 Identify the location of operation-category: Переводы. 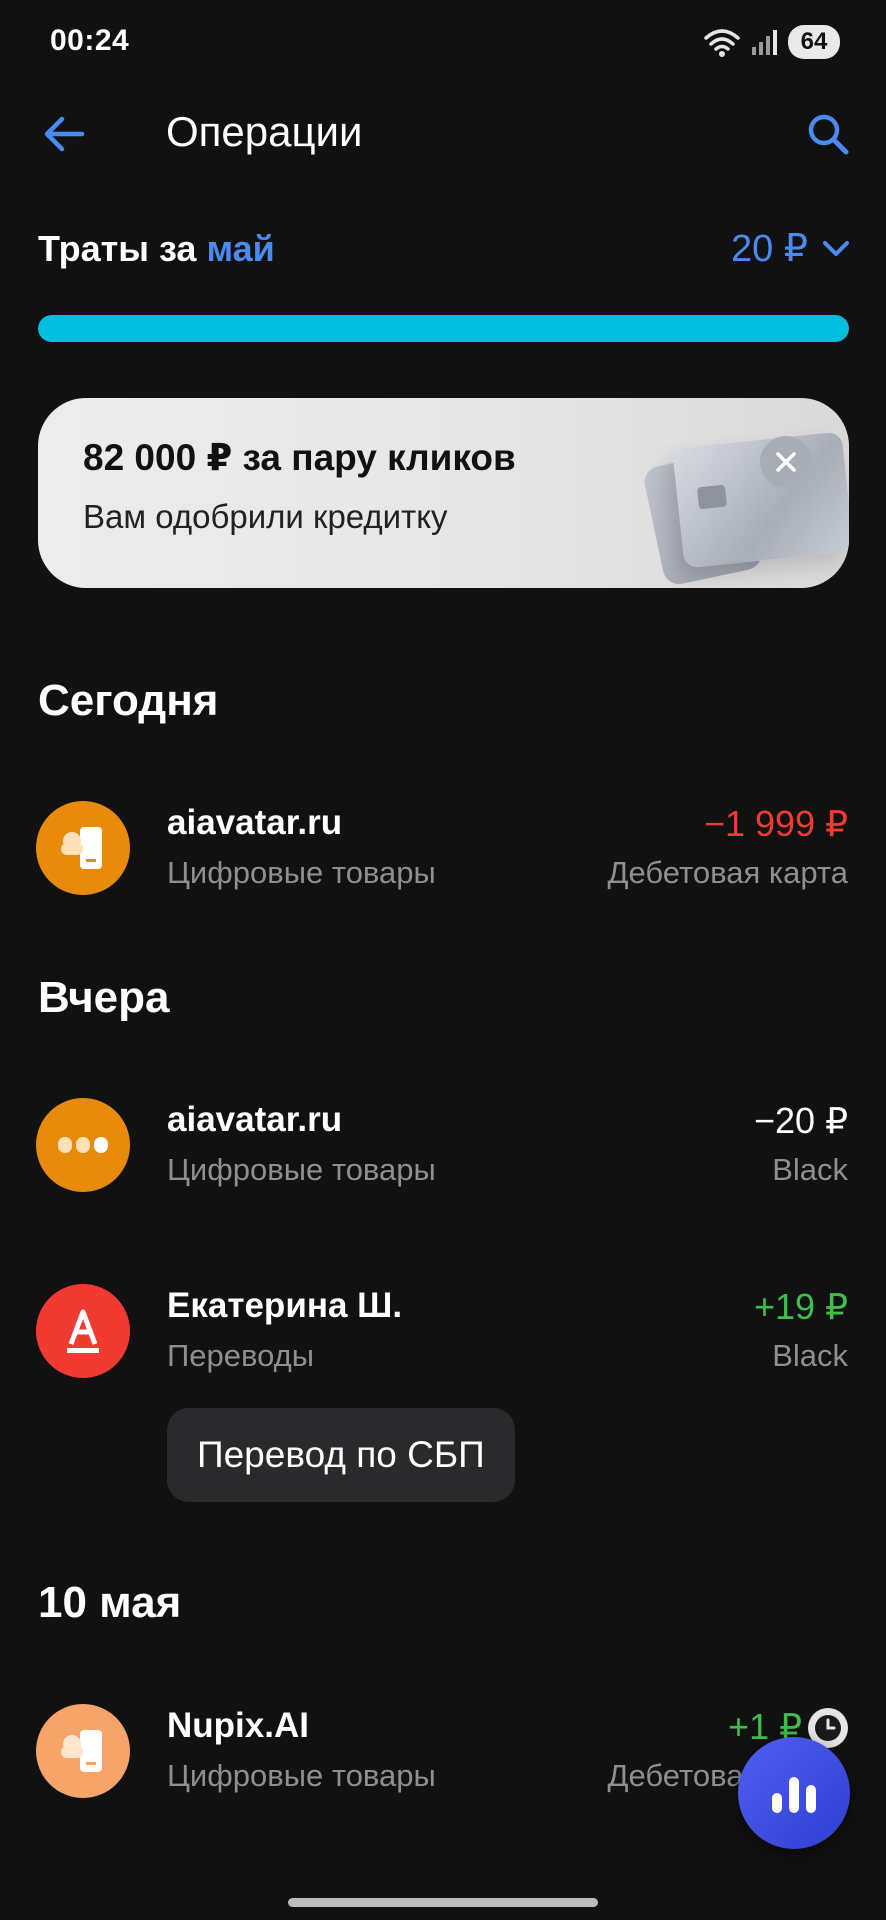
(241, 1355).